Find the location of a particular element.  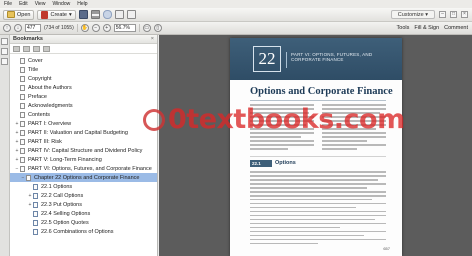

open-button: Open is located at coordinates (19, 14).